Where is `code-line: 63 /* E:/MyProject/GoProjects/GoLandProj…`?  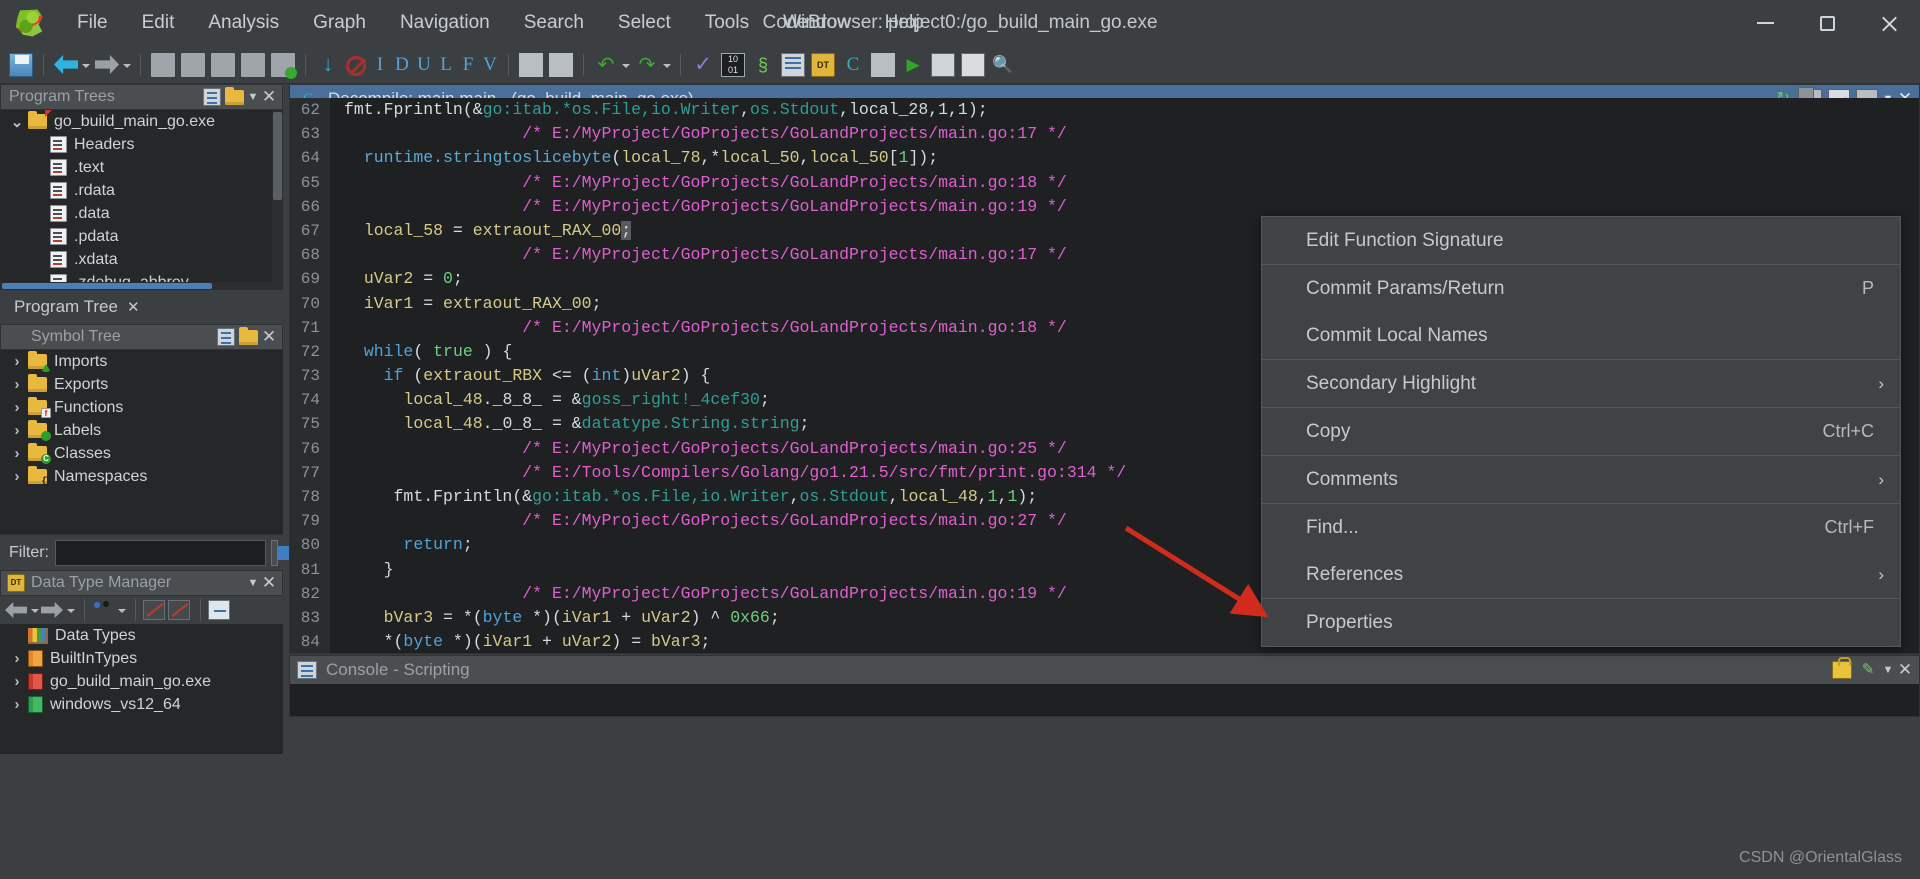
code-line: 63 /* E:/MyProject/GoProjects/GoLandProj… is located at coordinates (1104, 134).